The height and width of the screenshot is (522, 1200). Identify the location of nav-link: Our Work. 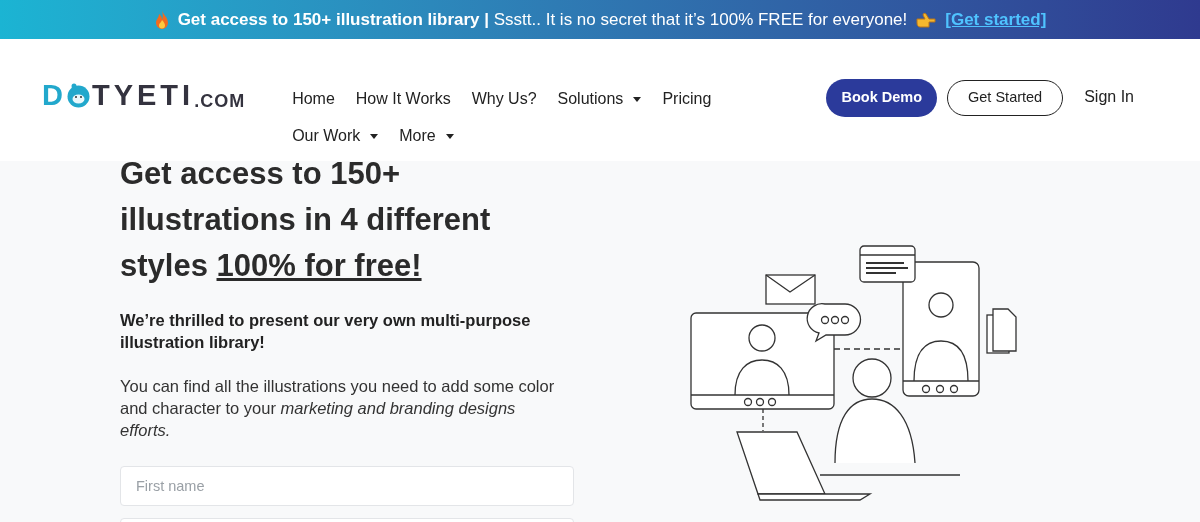
(335, 136).